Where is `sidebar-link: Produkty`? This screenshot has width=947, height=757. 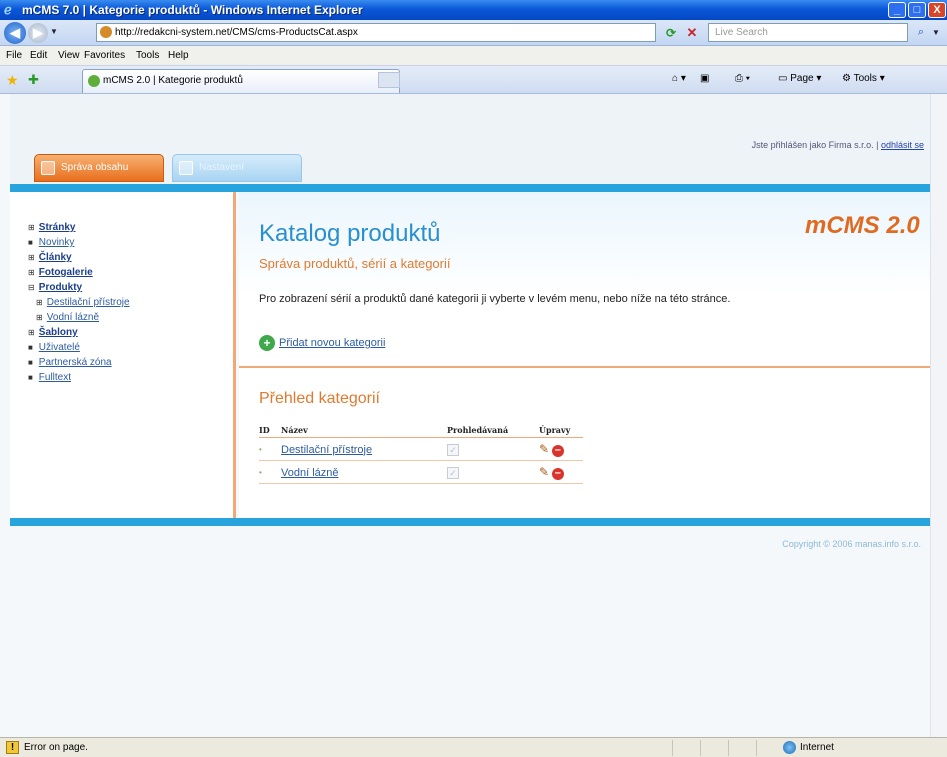 sidebar-link: Produkty is located at coordinates (60, 287).